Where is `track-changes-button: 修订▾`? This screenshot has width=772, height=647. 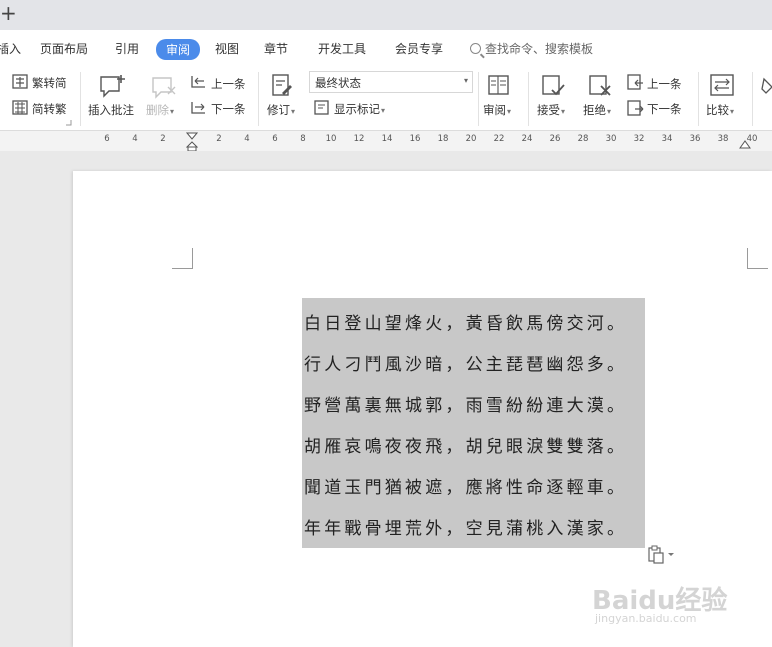 track-changes-button: 修订▾ is located at coordinates (281, 110).